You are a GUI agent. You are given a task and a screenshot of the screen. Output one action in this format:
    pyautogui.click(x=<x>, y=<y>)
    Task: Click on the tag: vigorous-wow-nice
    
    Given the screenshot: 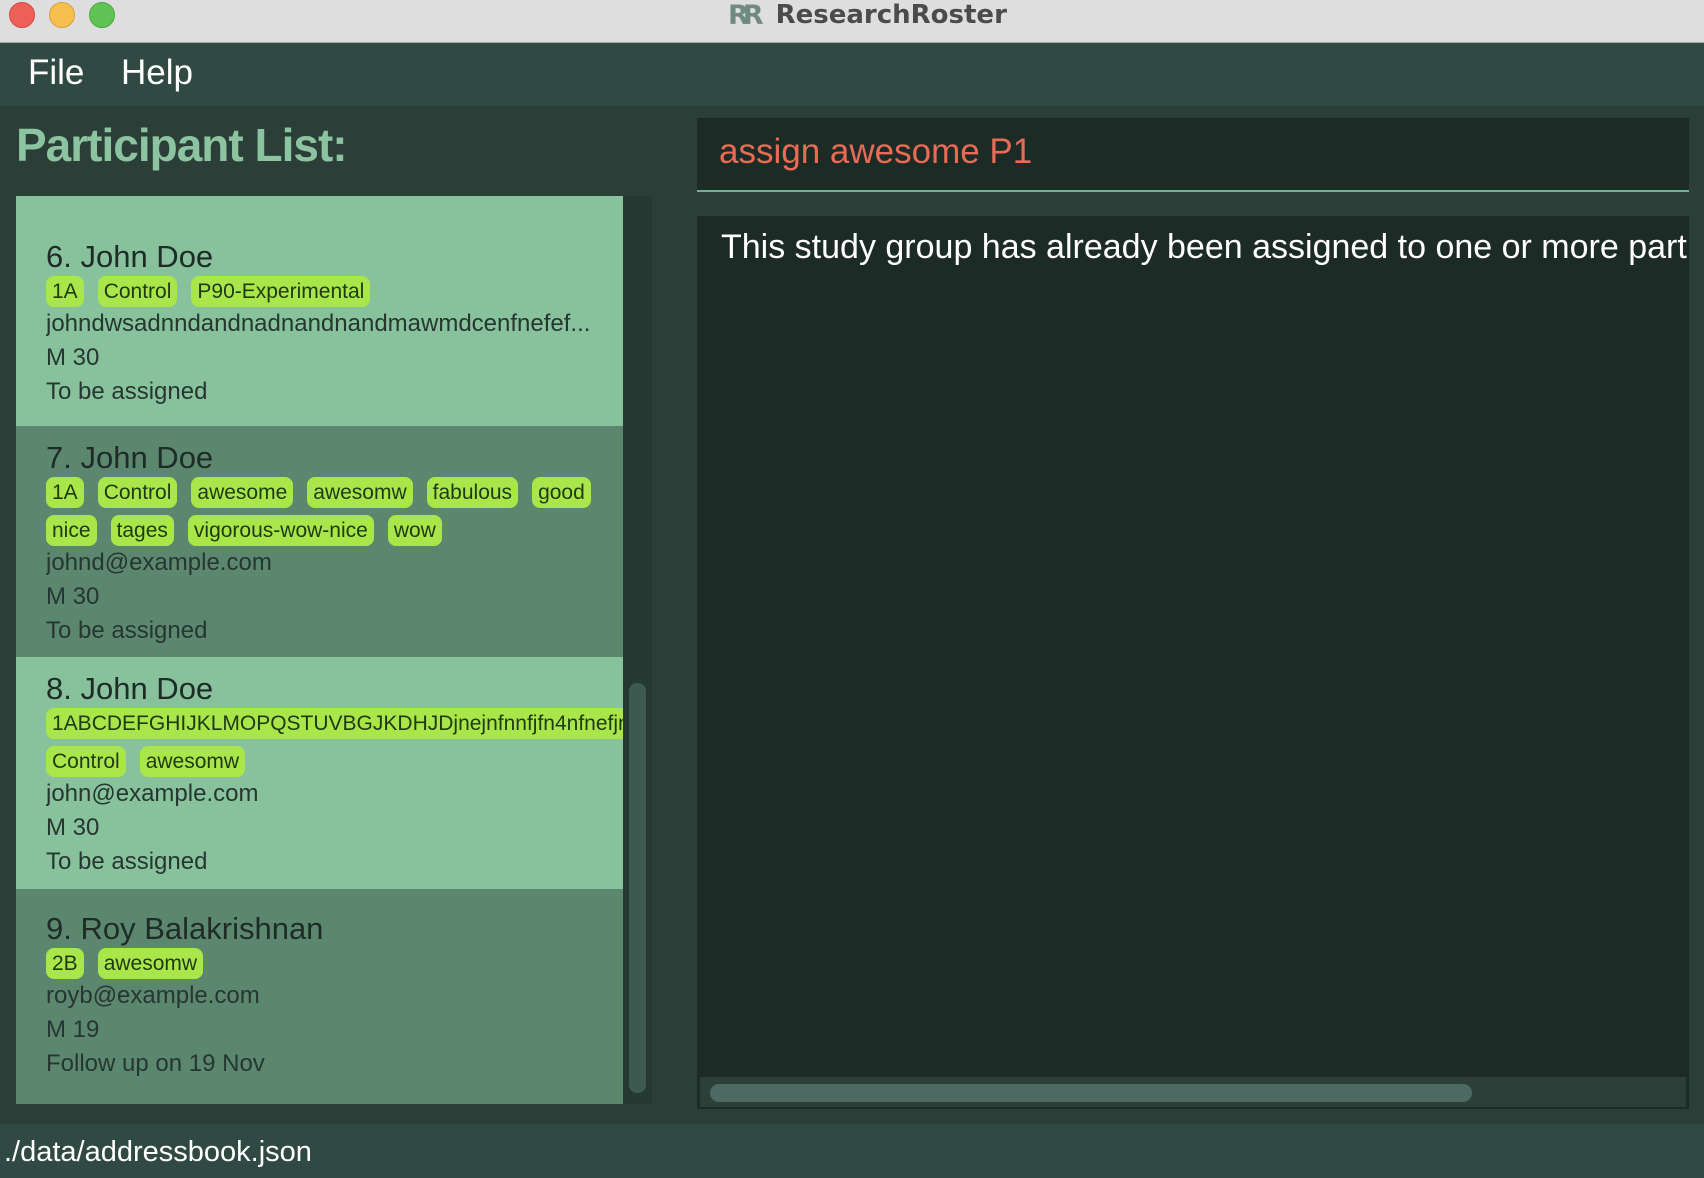 What is the action you would take?
    pyautogui.click(x=280, y=530)
    